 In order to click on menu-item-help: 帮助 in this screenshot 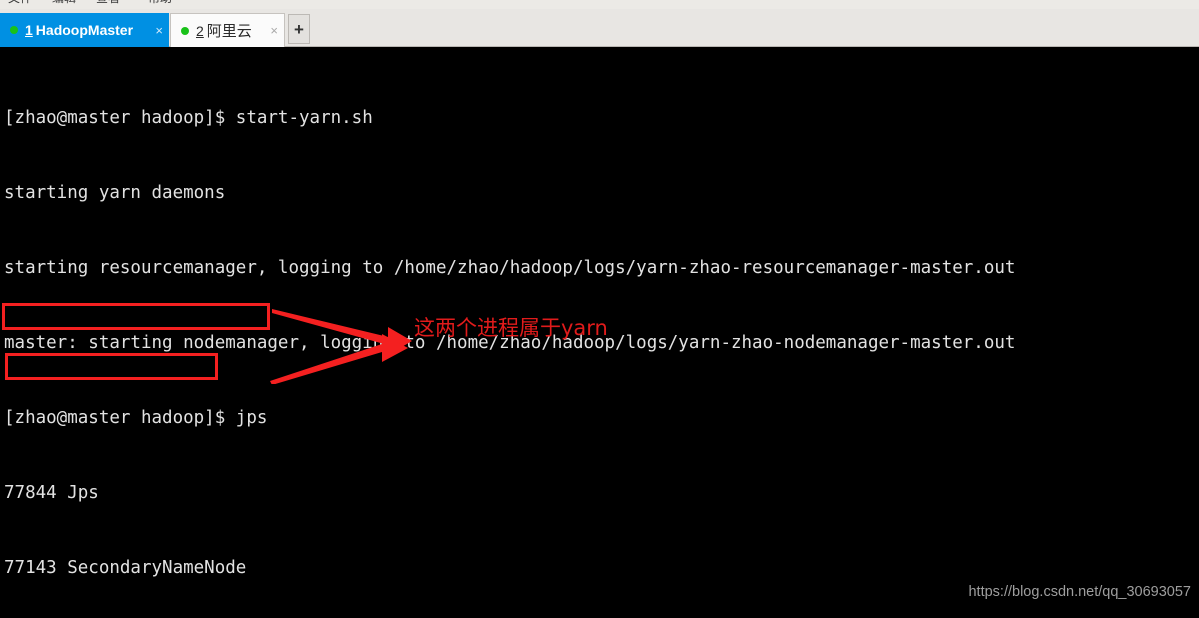, I will do `click(160, 2)`.